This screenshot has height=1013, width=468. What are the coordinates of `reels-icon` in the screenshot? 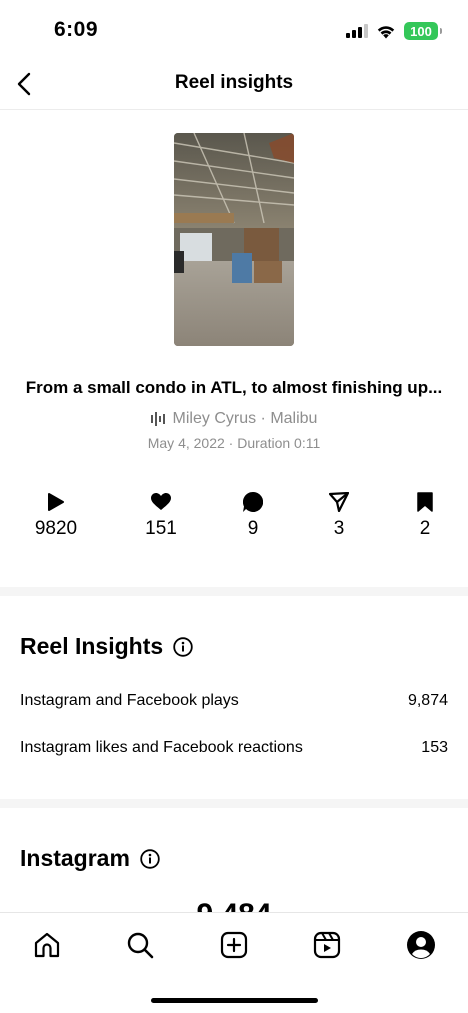 It's located at (327, 945).